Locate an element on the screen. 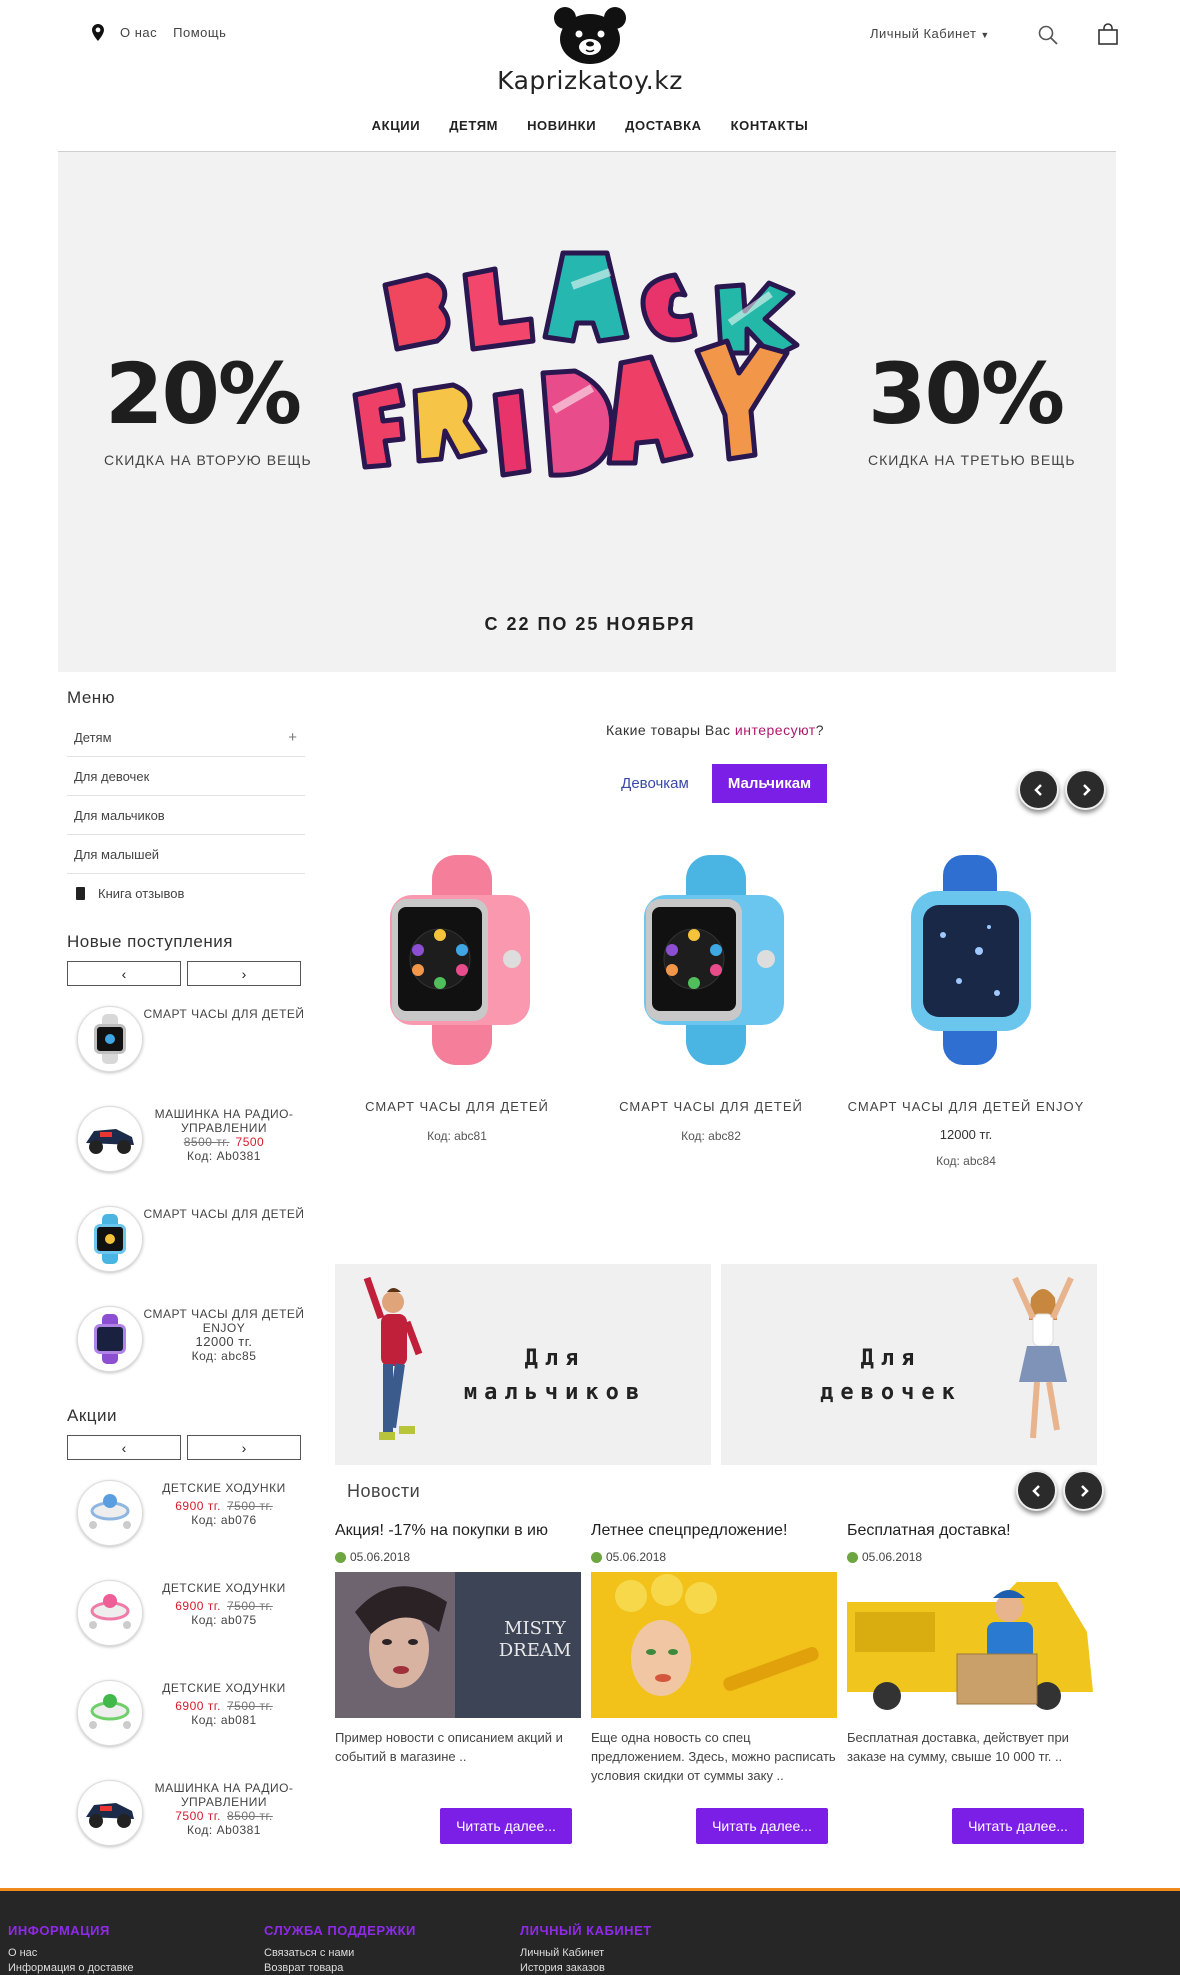 Image resolution: width=1180 pixels, height=1975 pixels. nav-kids: ДЕТЯМ is located at coordinates (473, 125).